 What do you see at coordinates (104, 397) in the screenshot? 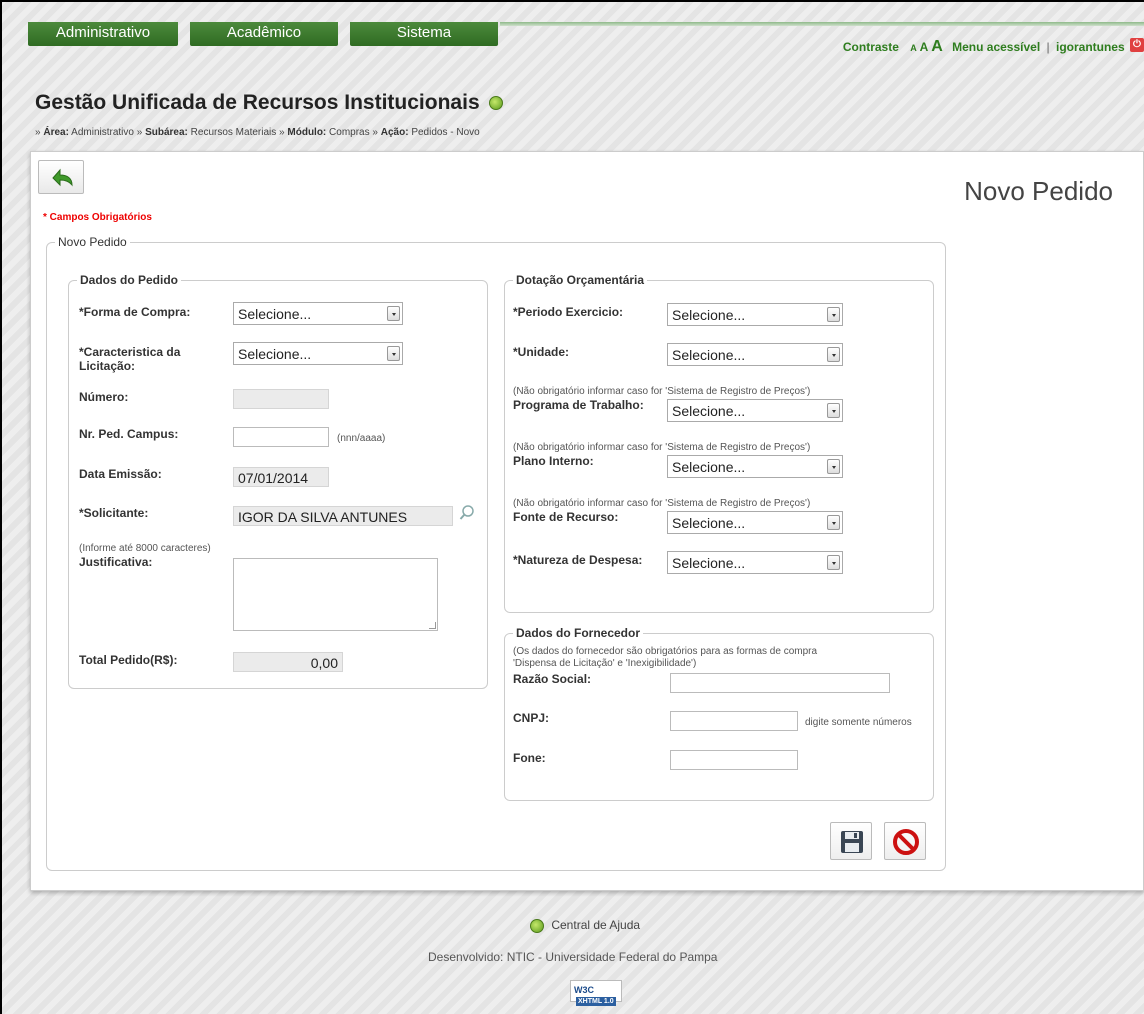
I see `numero-label: Número:` at bounding box center [104, 397].